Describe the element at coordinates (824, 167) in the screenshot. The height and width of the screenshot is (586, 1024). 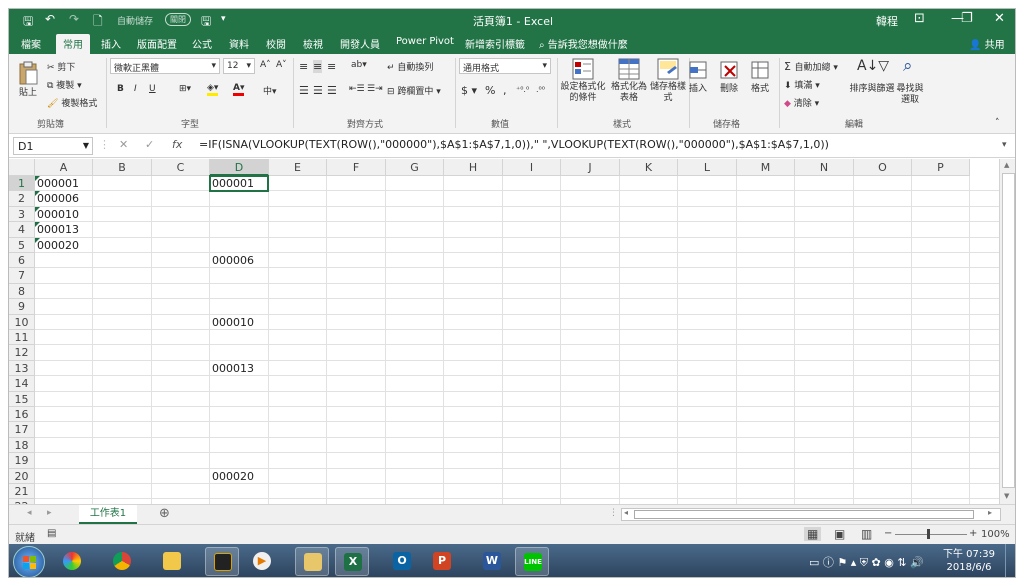
I see `column-header-n: N` at that location.